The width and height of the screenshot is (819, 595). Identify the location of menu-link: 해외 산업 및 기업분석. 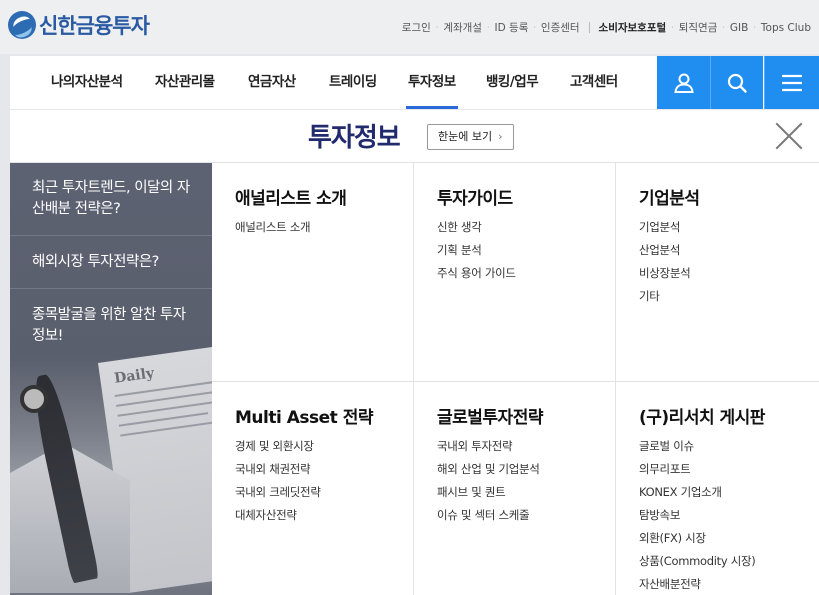
(526, 470).